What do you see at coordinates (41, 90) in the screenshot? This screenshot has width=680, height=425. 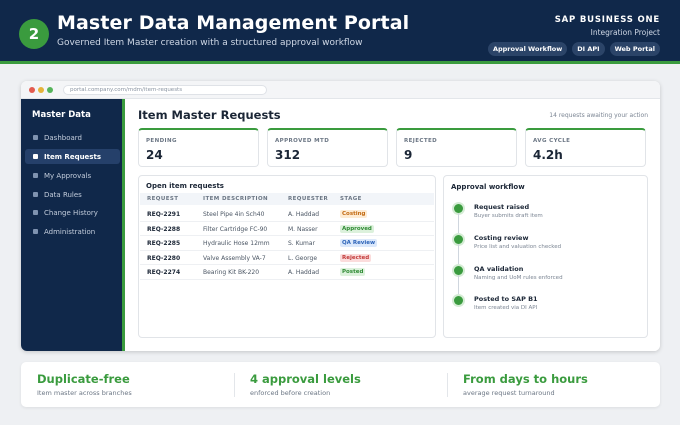 I see `minimize-window-dot` at bounding box center [41, 90].